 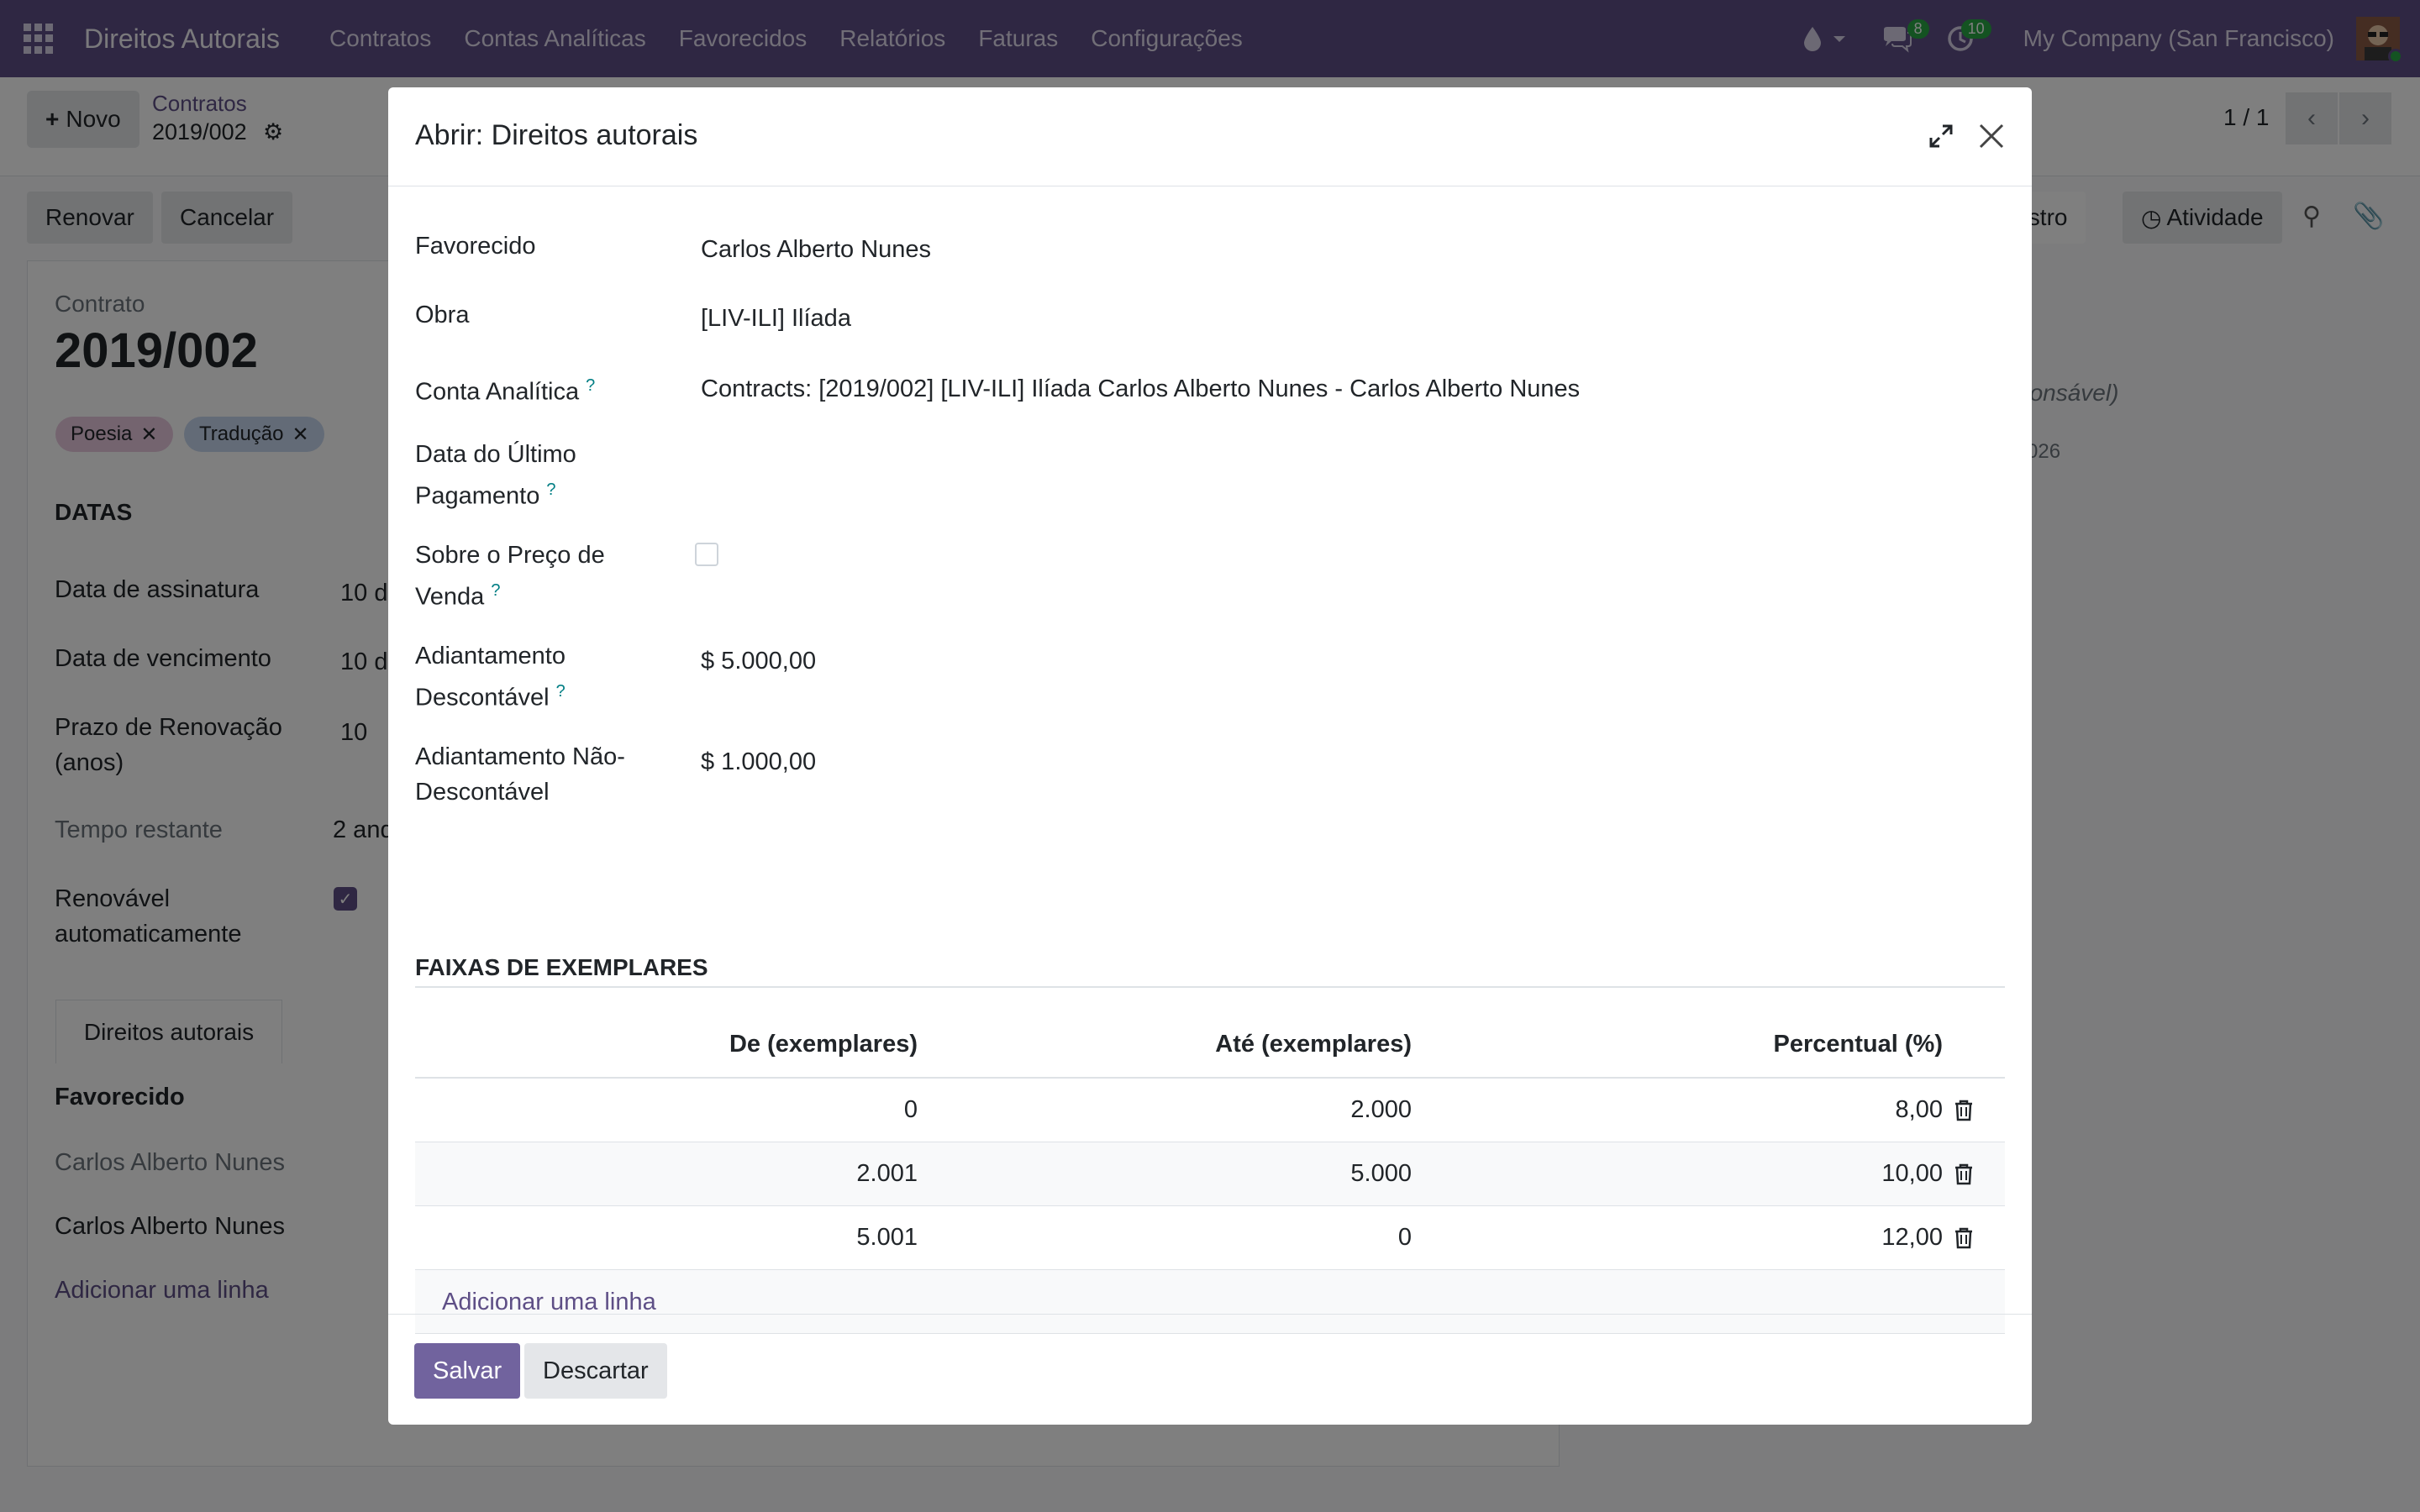 What do you see at coordinates (1991, 136) in the screenshot?
I see `close-icon` at bounding box center [1991, 136].